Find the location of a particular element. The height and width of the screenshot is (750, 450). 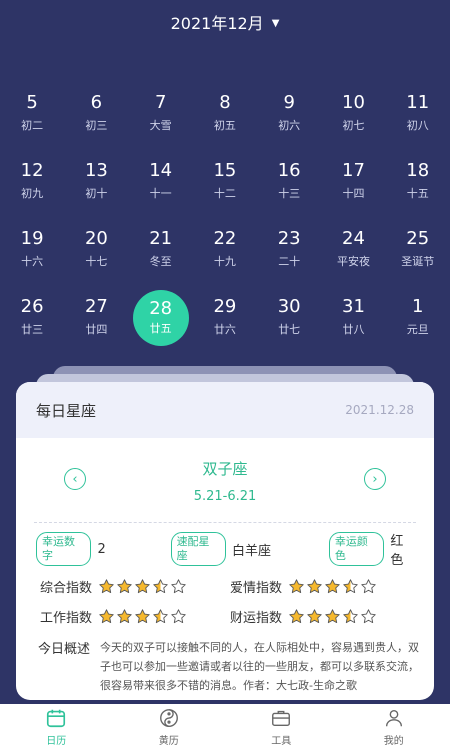

lucky-info-row: 幸运数字 2 速配星座 白羊座 幸运颜色 红色 is located at coordinates (226, 550).